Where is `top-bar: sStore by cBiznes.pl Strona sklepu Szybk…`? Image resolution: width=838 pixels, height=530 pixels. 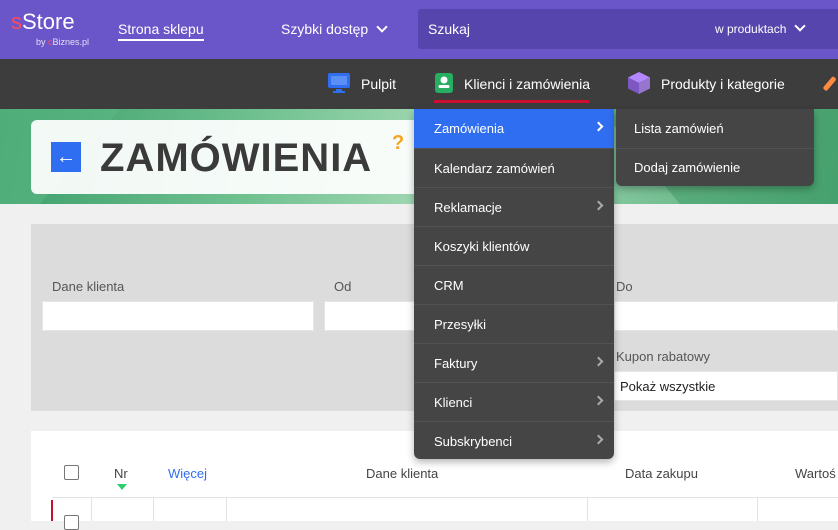
top-bar: sStore by cBiznes.pl Strona sklepu Szybk… is located at coordinates (419, 29).